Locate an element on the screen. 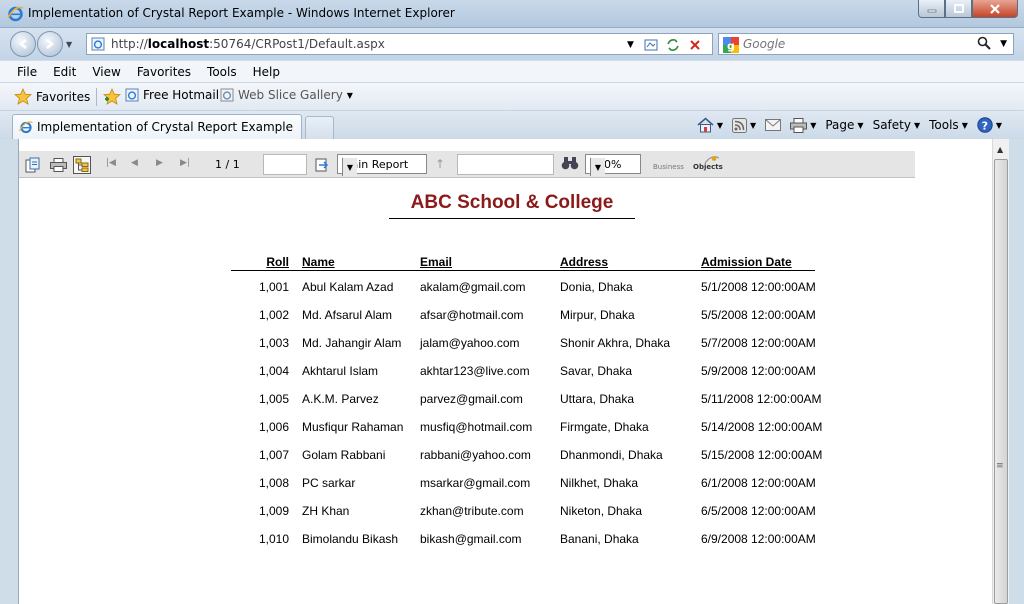 This screenshot has width=1024, height=604. report-search-input is located at coordinates (505, 164).